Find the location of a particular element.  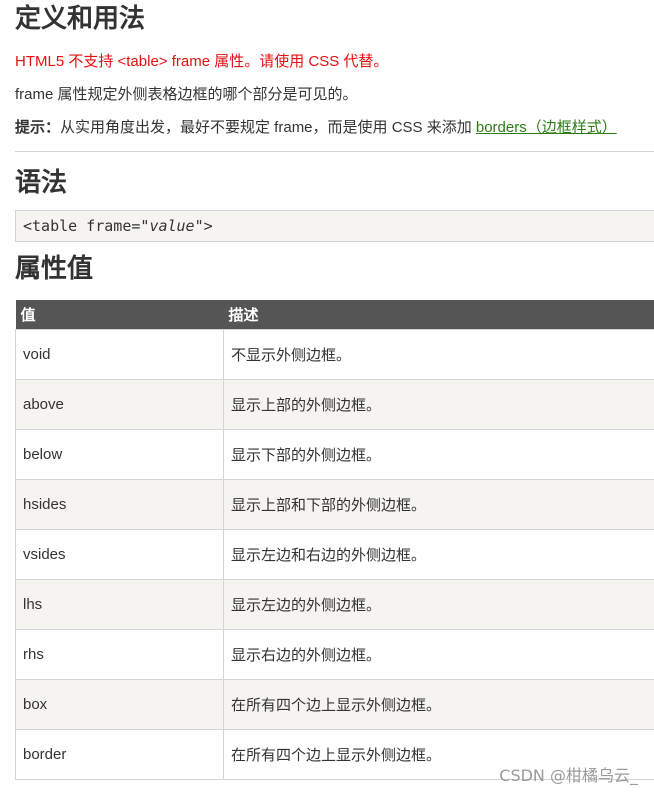

tip-label: 提示： is located at coordinates (38, 127).